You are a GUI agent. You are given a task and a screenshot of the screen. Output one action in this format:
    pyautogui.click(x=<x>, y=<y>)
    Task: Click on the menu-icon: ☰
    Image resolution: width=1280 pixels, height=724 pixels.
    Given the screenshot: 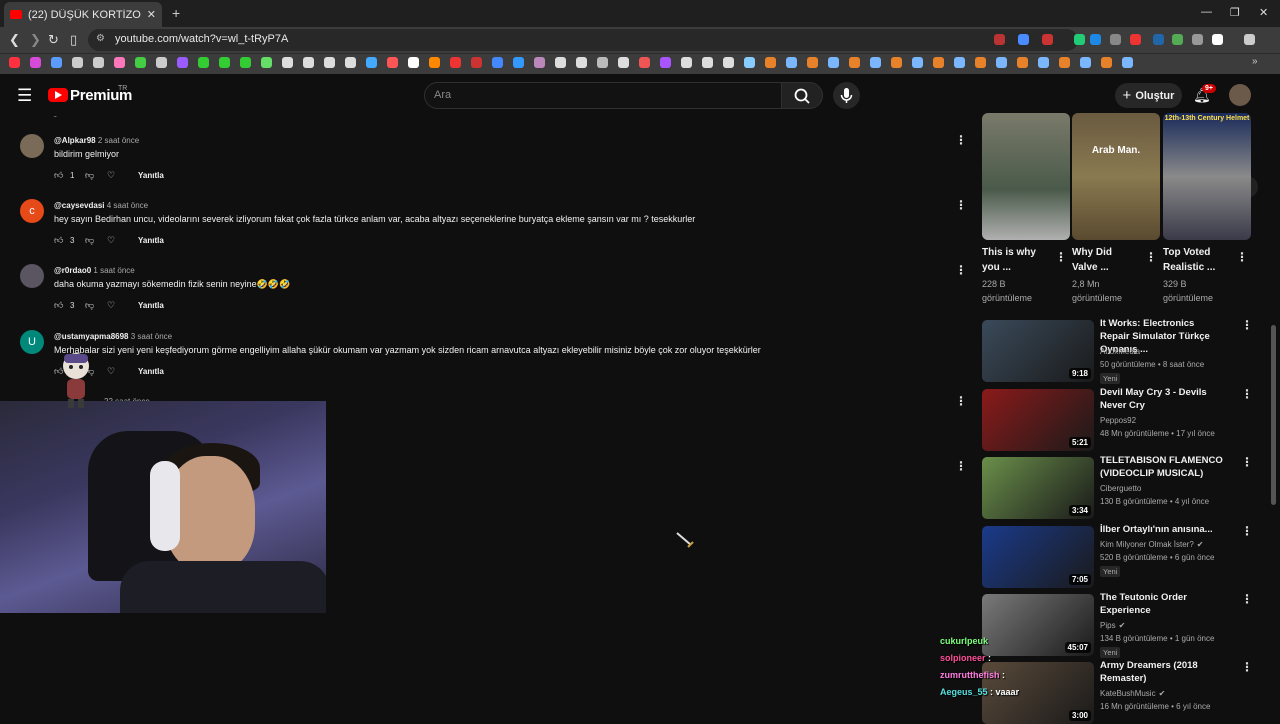 What is the action you would take?
    pyautogui.click(x=24, y=96)
    